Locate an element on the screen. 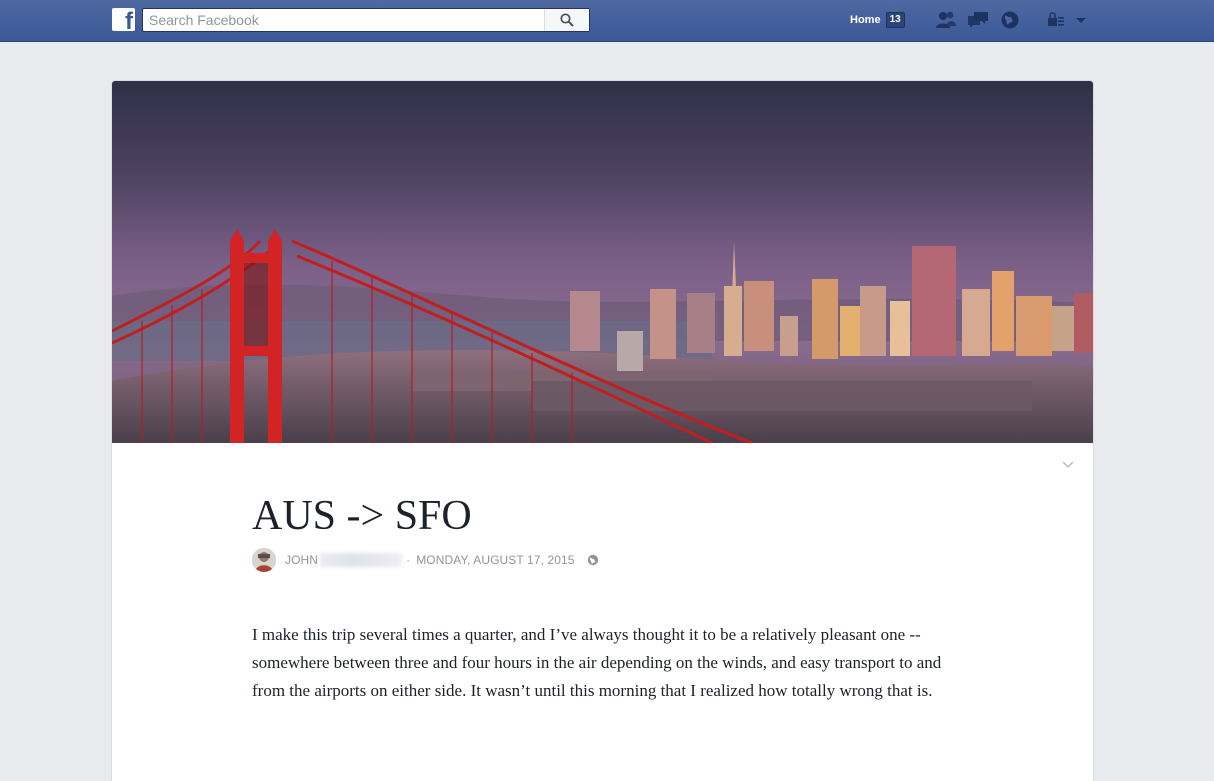 The image size is (1214, 781). friend-requests-icon is located at coordinates (946, 19).